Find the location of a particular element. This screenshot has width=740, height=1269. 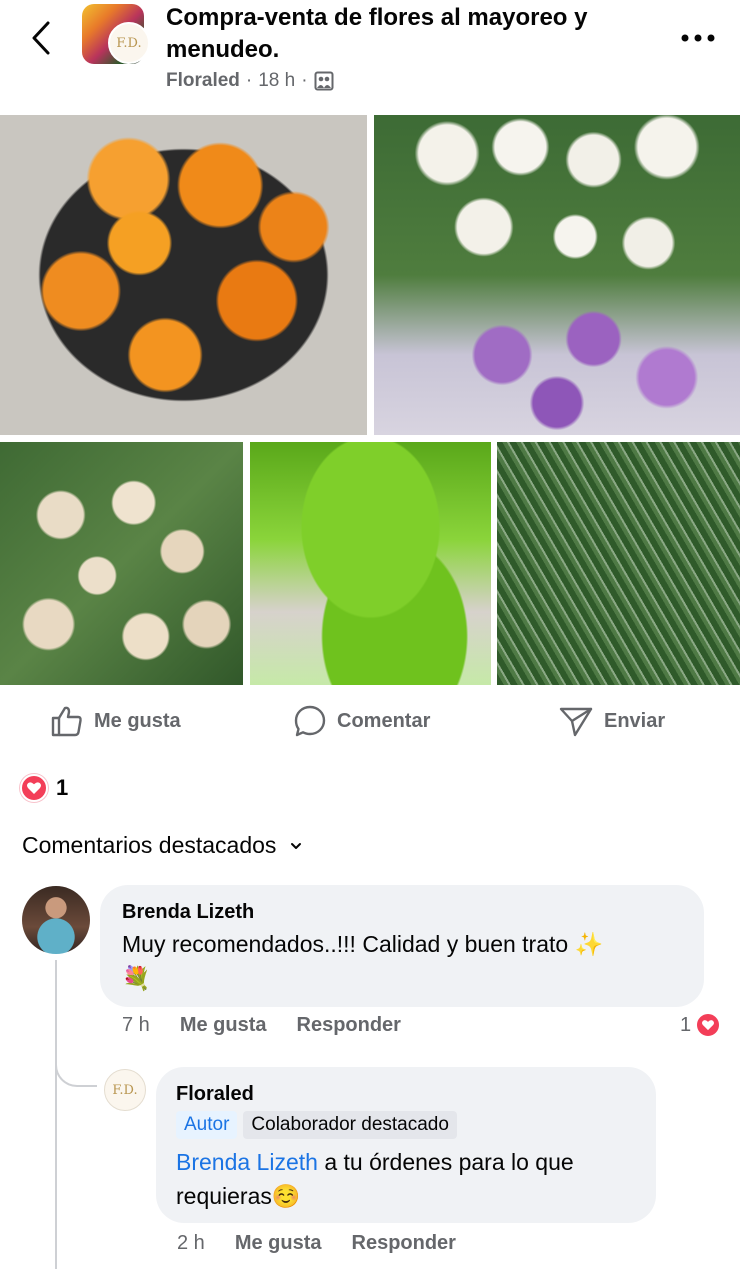

thumbs-up-icon is located at coordinates (66, 721).